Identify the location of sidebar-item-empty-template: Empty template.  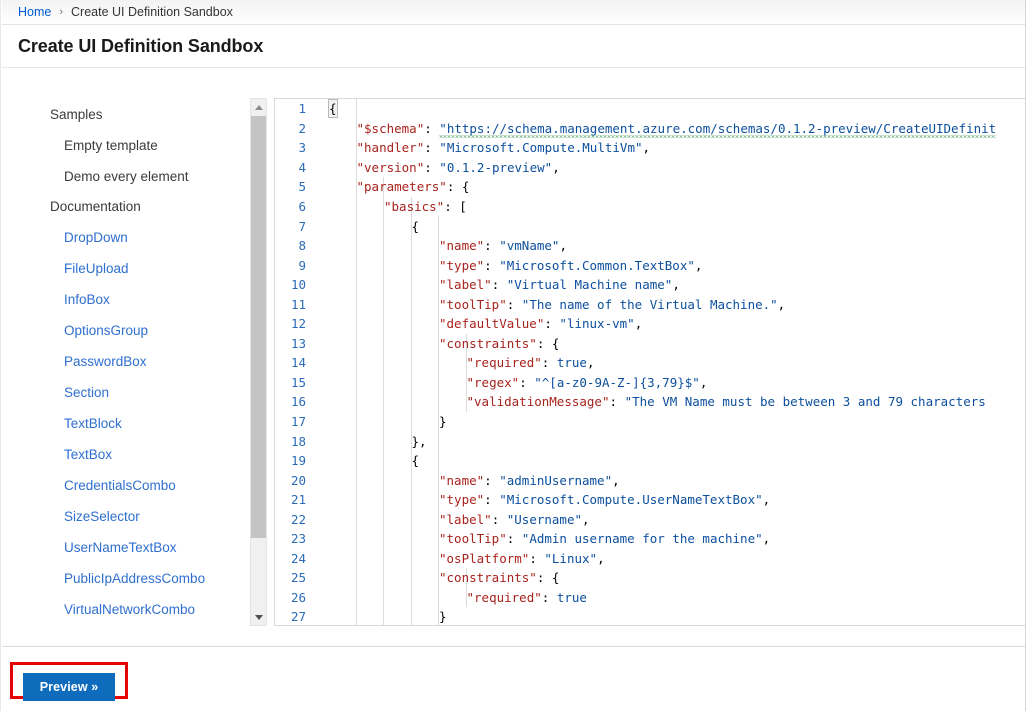
(124, 145).